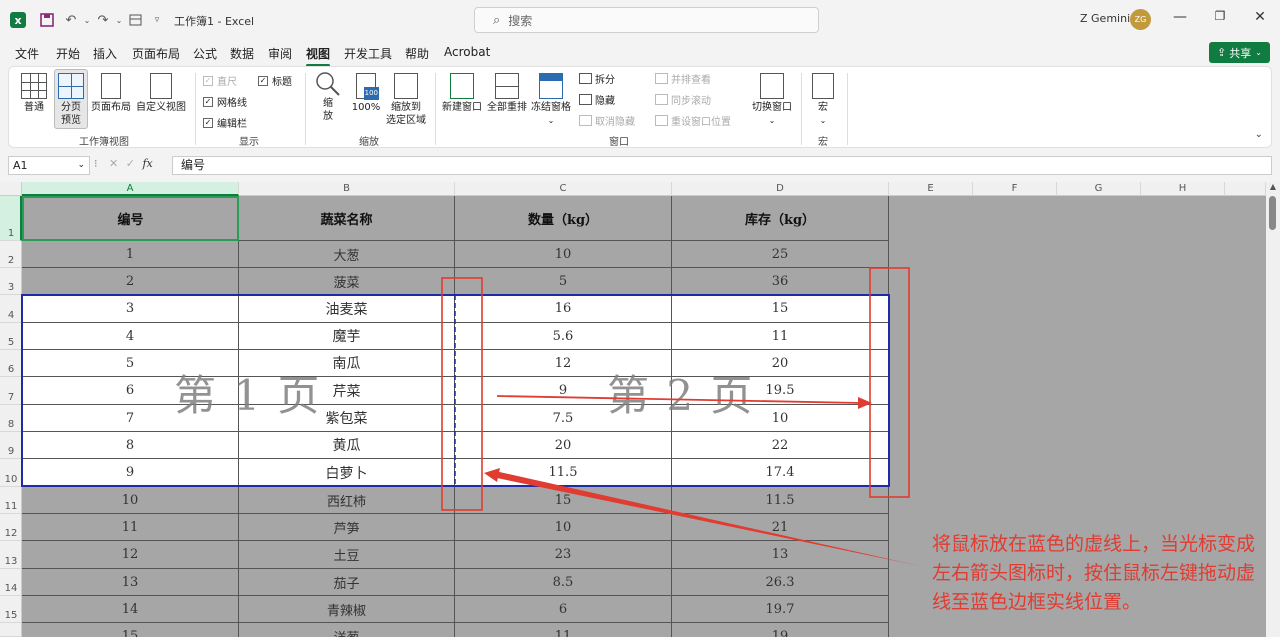  I want to click on zoom-button: 缩 放, so click(328, 97).